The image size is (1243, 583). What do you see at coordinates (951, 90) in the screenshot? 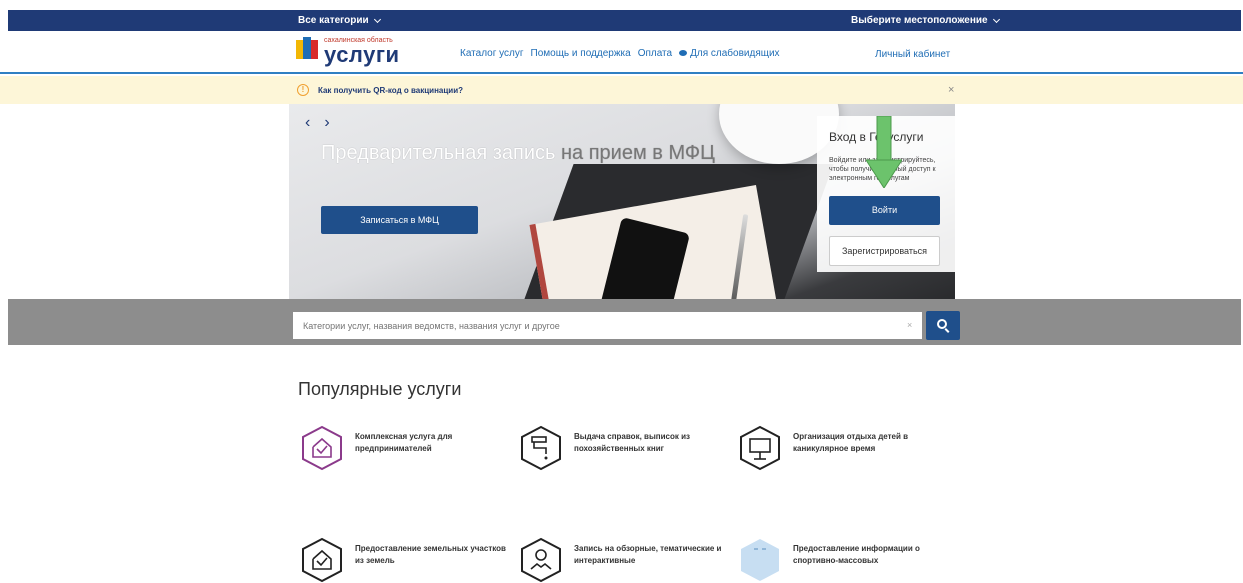
I see `close-icon: ×` at bounding box center [951, 90].